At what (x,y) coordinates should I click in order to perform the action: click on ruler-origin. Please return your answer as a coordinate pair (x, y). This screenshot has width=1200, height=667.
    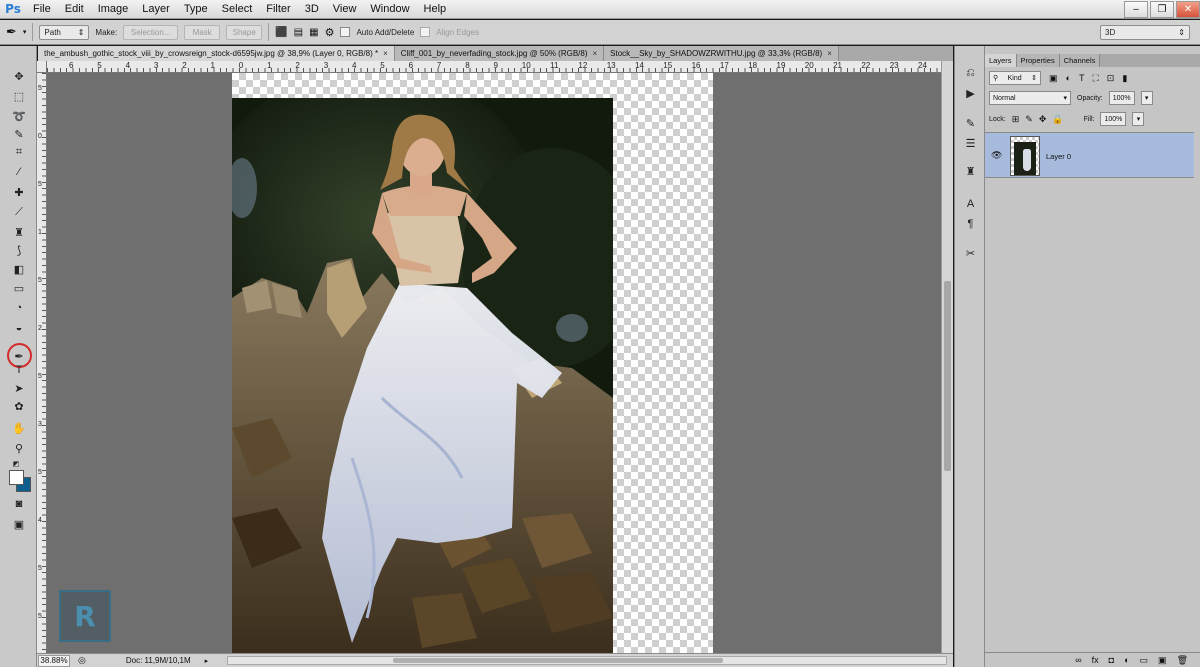
    Looking at the image, I should click on (42, 67).